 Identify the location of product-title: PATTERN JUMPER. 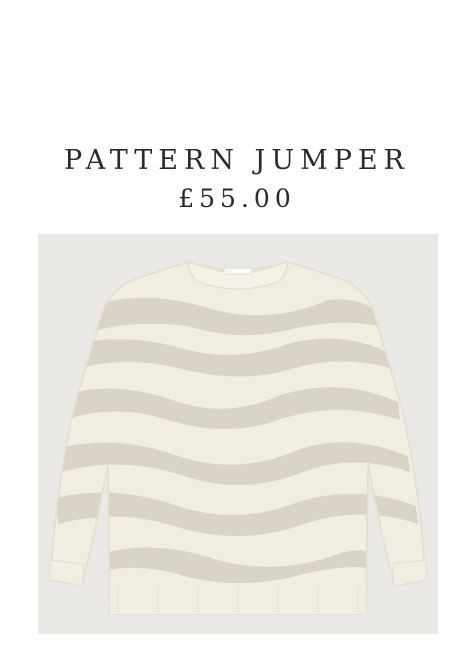
(237, 160).